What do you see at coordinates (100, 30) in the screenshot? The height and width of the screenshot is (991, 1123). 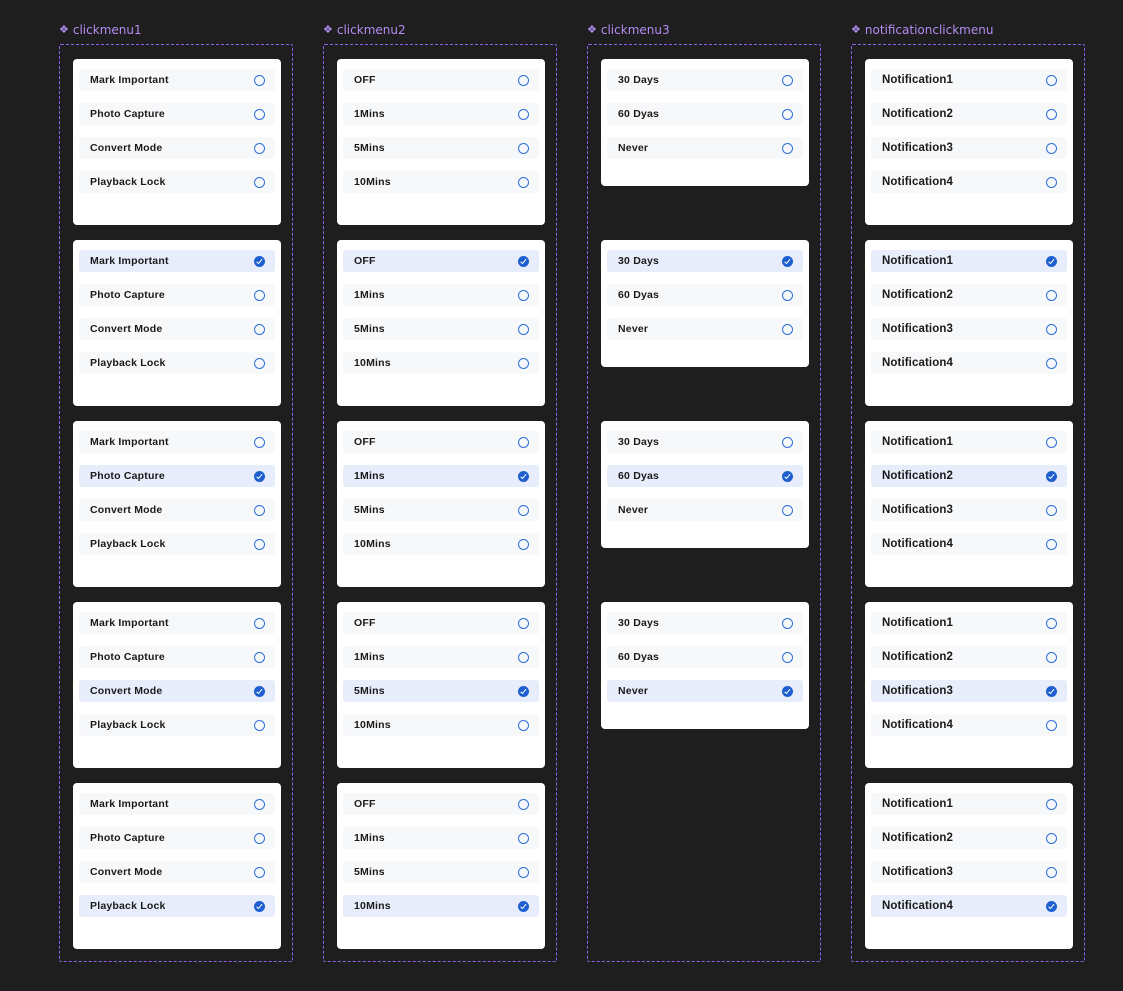 I see `component-label-clickmenu1: ❖ clickmenu1` at bounding box center [100, 30].